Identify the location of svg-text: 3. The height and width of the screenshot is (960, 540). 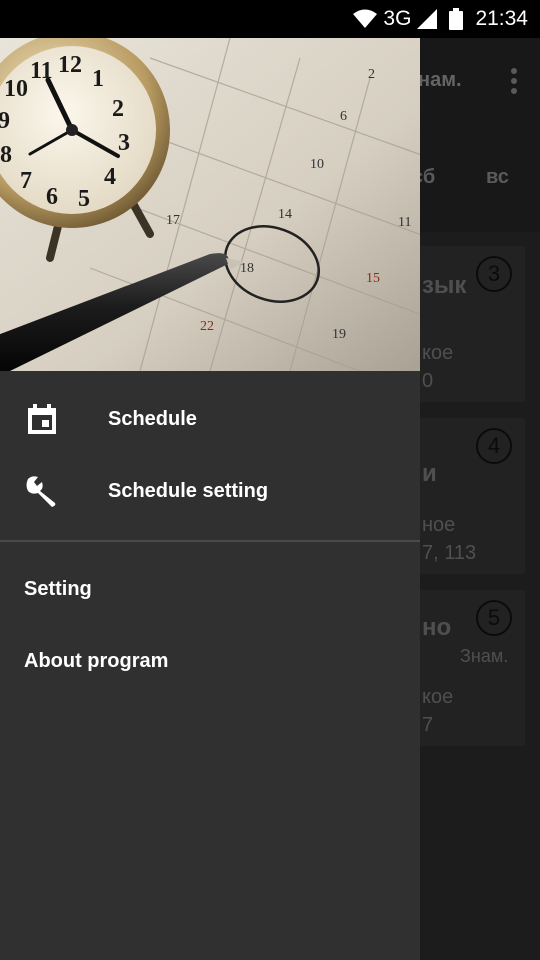
(124, 143).